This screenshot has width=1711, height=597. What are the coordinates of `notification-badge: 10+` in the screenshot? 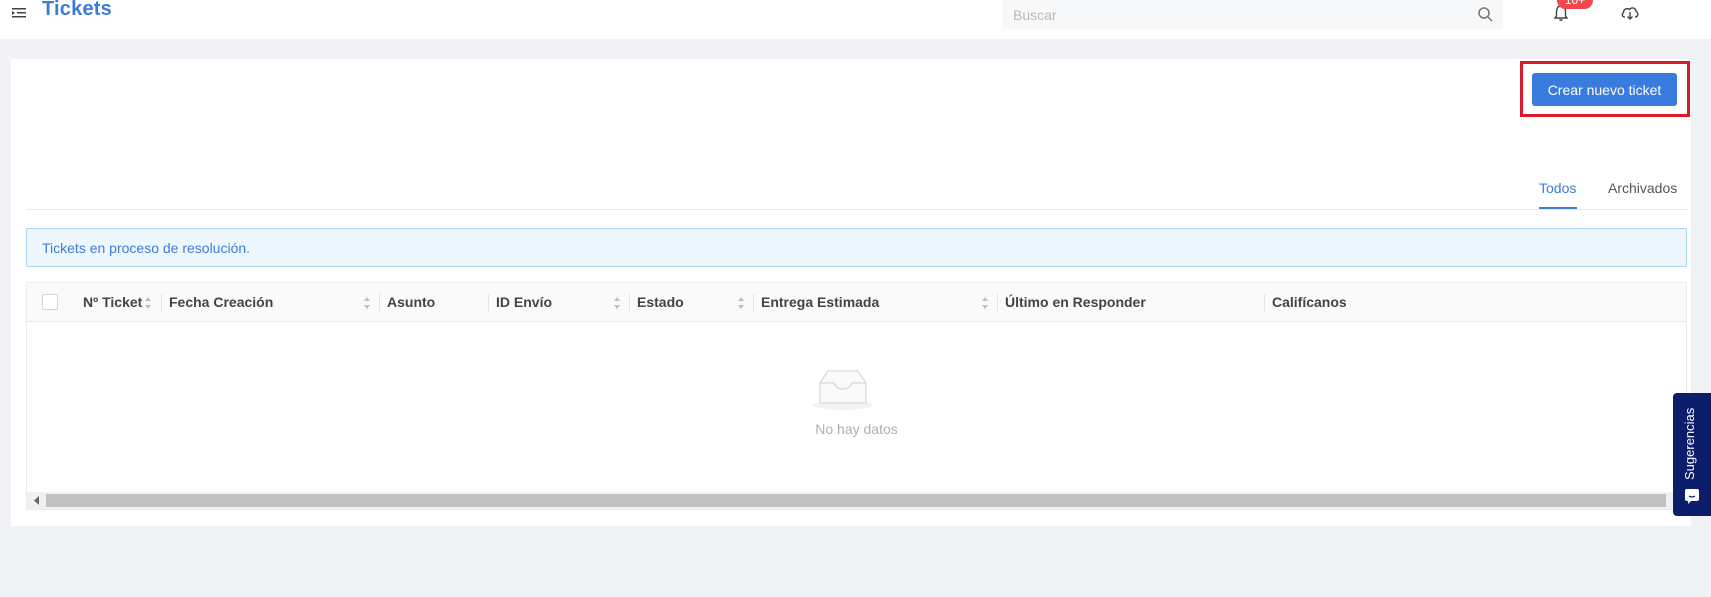 It's located at (1575, 4).